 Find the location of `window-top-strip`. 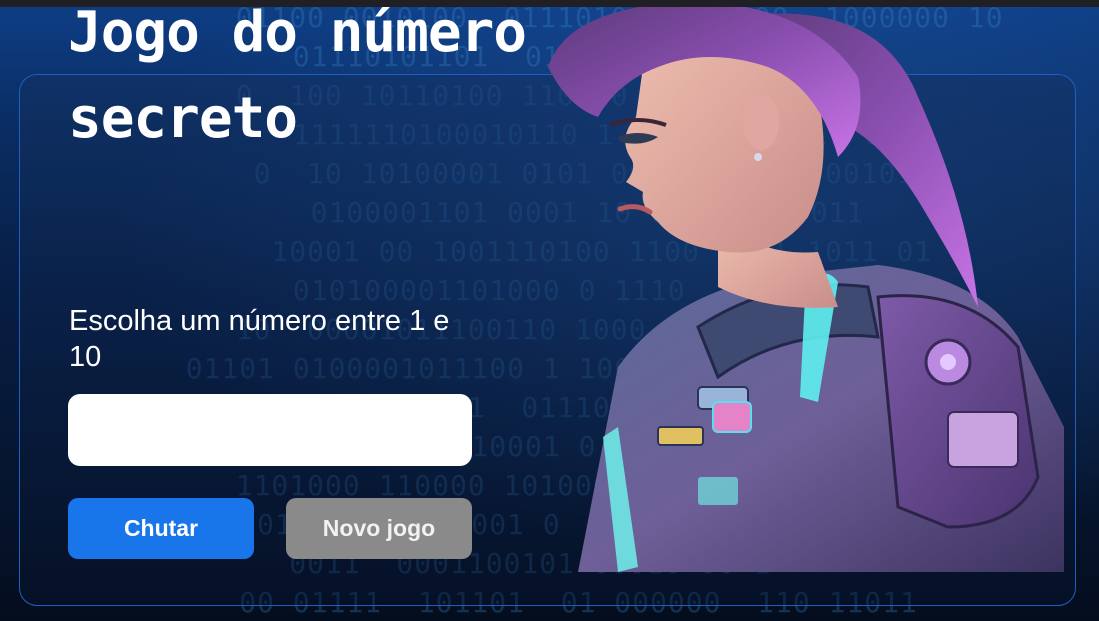

window-top-strip is located at coordinates (549, 3).